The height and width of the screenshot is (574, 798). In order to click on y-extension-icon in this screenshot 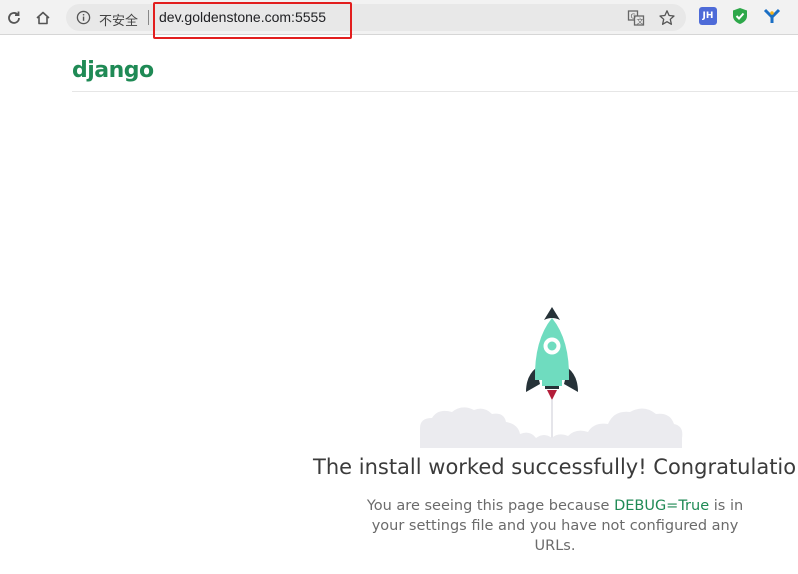, I will do `click(772, 16)`.